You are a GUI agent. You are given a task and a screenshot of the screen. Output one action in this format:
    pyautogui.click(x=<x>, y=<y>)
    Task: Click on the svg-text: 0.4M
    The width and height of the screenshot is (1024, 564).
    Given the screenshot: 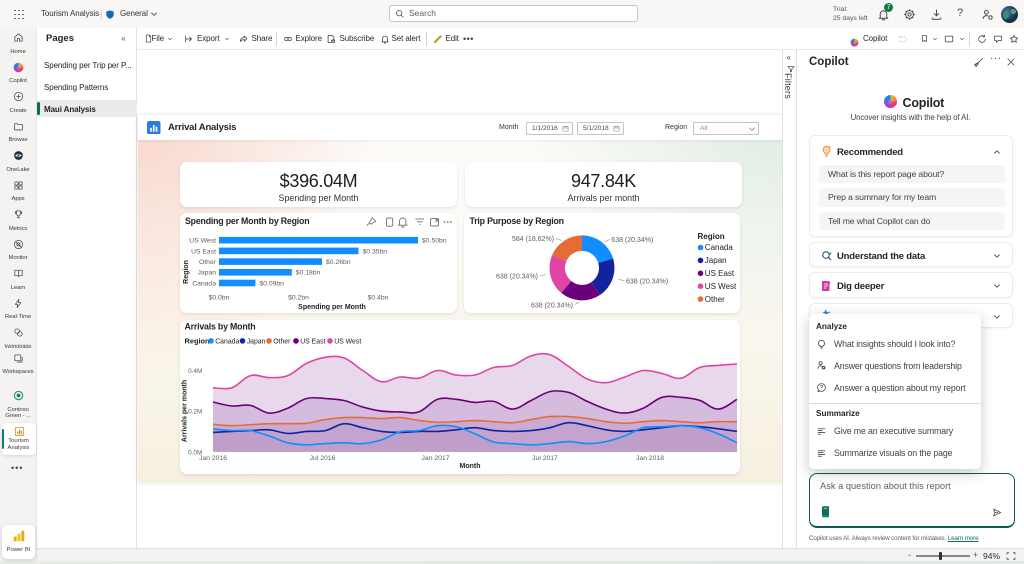 What is the action you would take?
    pyautogui.click(x=195, y=371)
    